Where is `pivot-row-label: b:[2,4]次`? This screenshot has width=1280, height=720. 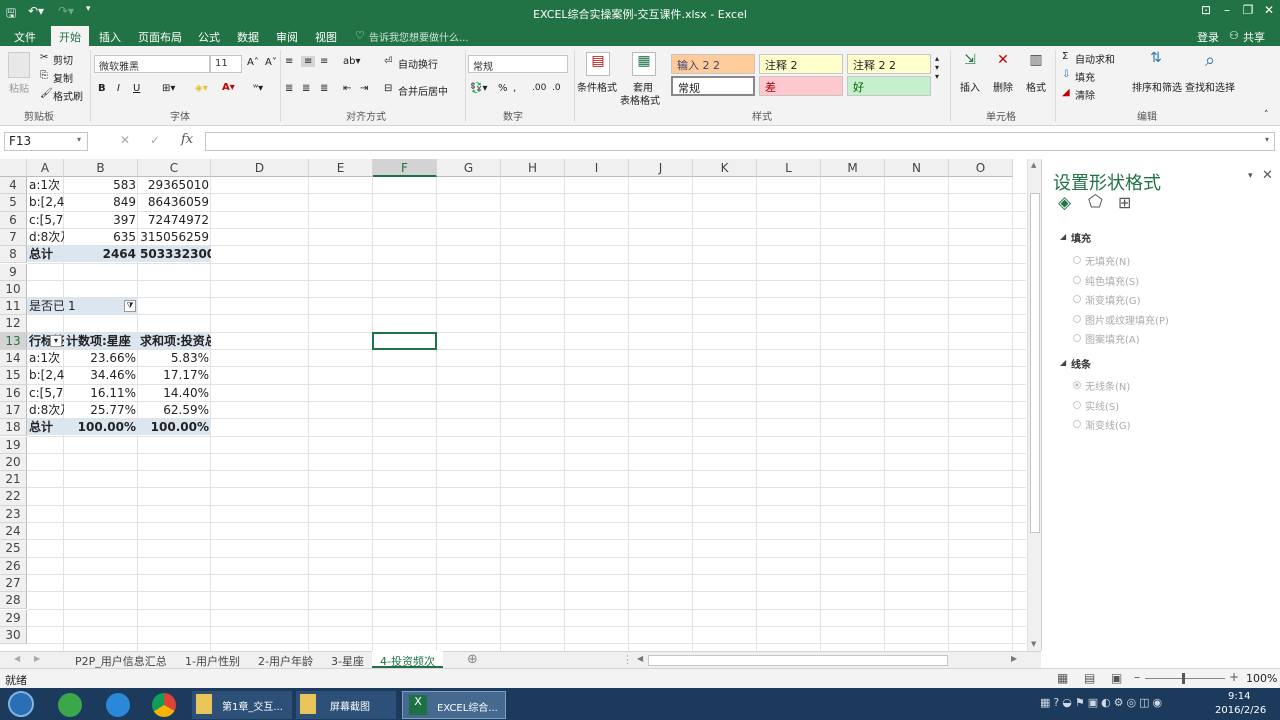 pivot-row-label: b:[2,4]次 is located at coordinates (45, 375).